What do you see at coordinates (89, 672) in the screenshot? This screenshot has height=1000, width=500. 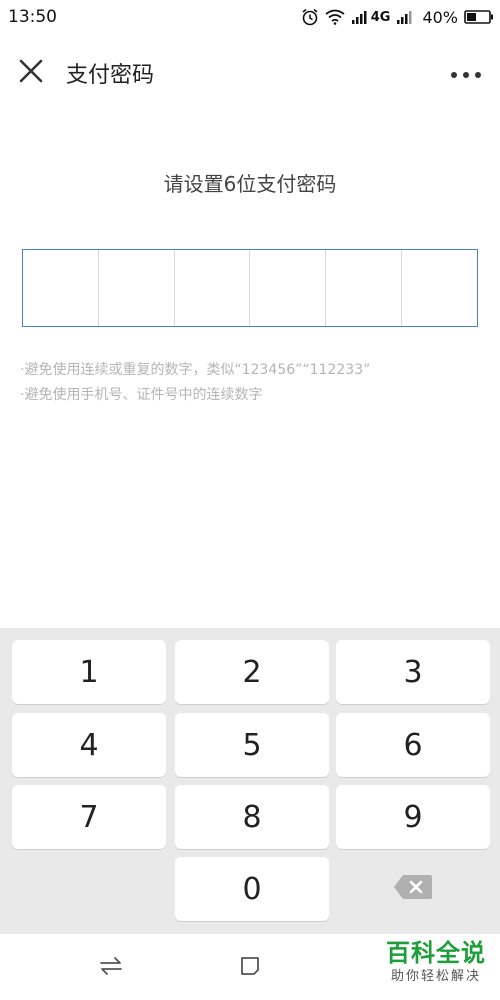 I see `key-1: 1` at bounding box center [89, 672].